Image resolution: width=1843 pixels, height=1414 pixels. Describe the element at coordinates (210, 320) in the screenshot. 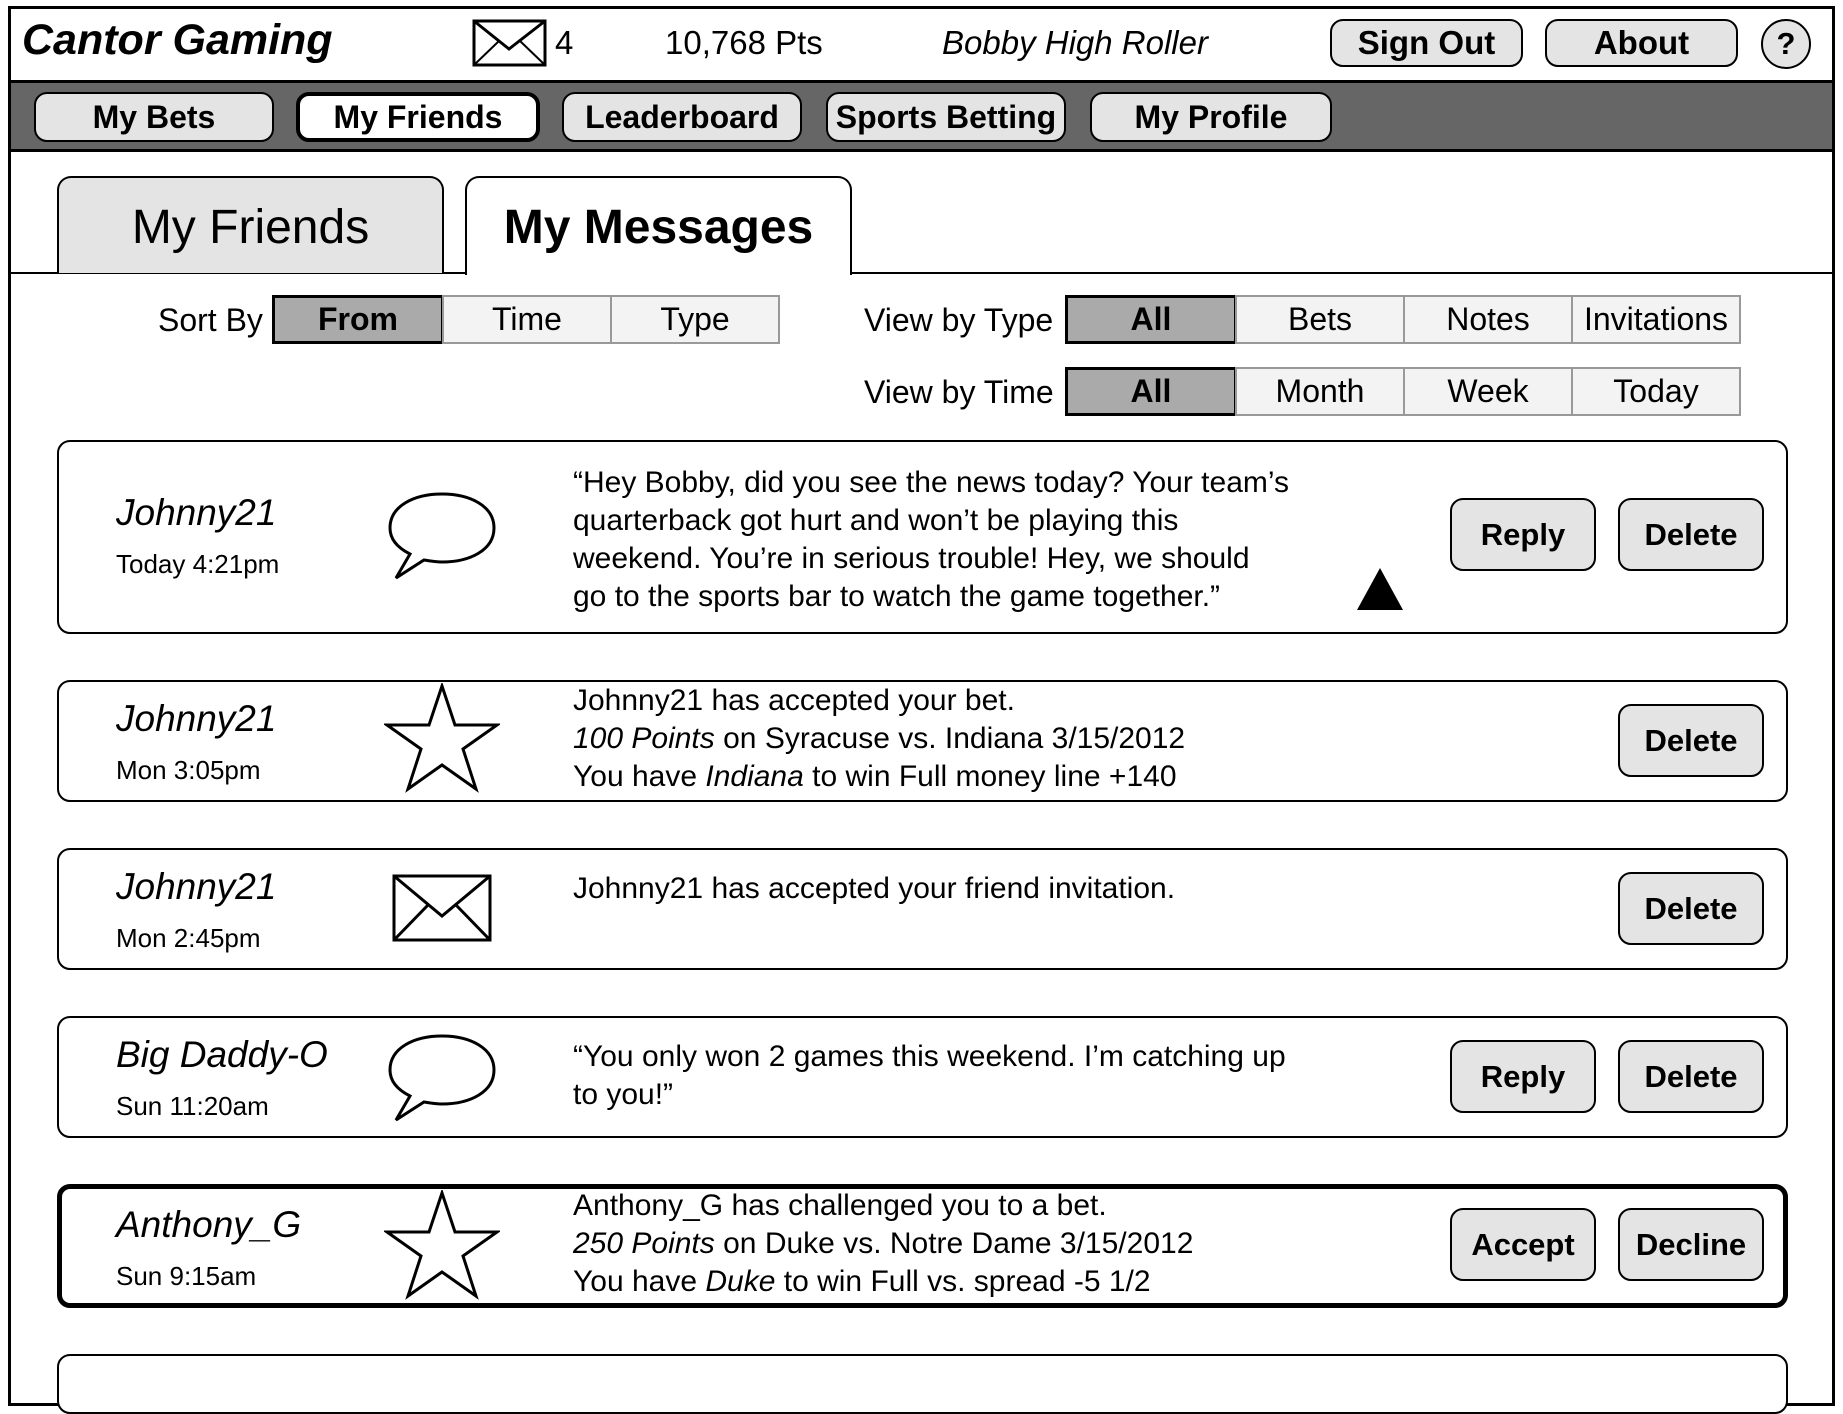

I see `sort-by-label: Sort By` at that location.